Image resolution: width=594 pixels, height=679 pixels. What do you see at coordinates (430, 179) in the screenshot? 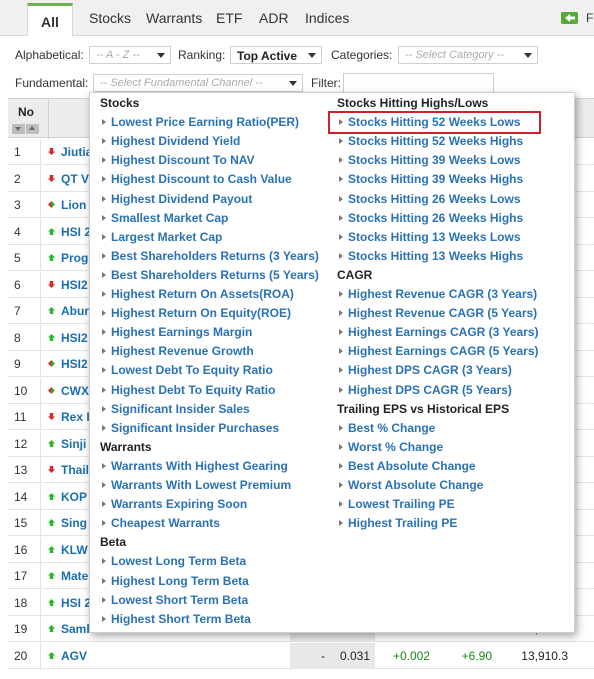
I see `menu-item-stocks-hitting-39-weeks-highs: Stocks Hitting 39 Weeks Highs` at bounding box center [430, 179].